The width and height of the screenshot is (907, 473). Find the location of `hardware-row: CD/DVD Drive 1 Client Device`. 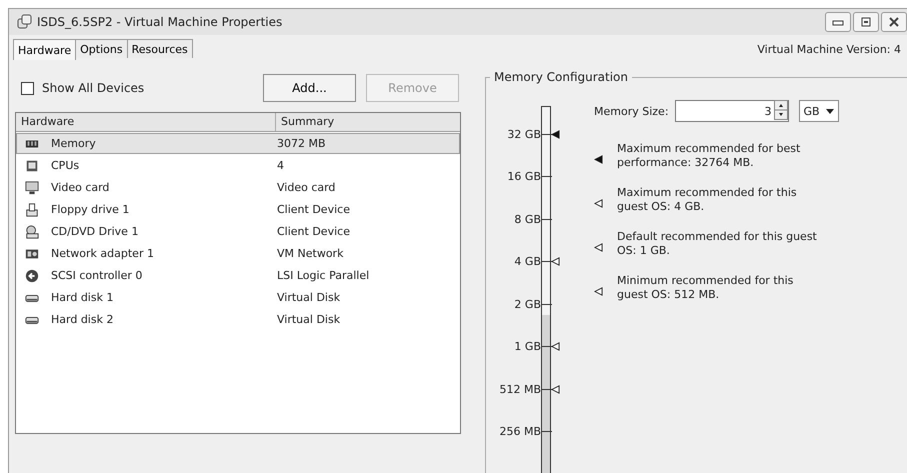

hardware-row: CD/DVD Drive 1 Client Device is located at coordinates (238, 231).